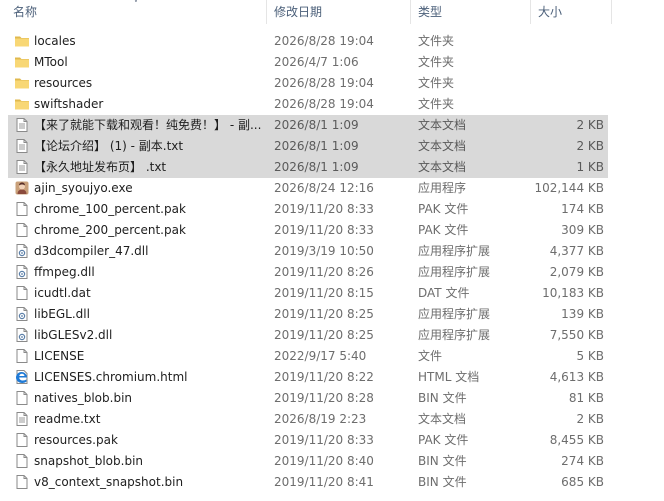 This screenshot has height=501, width=664. I want to click on file-size: 174 KB, so click(582, 209).